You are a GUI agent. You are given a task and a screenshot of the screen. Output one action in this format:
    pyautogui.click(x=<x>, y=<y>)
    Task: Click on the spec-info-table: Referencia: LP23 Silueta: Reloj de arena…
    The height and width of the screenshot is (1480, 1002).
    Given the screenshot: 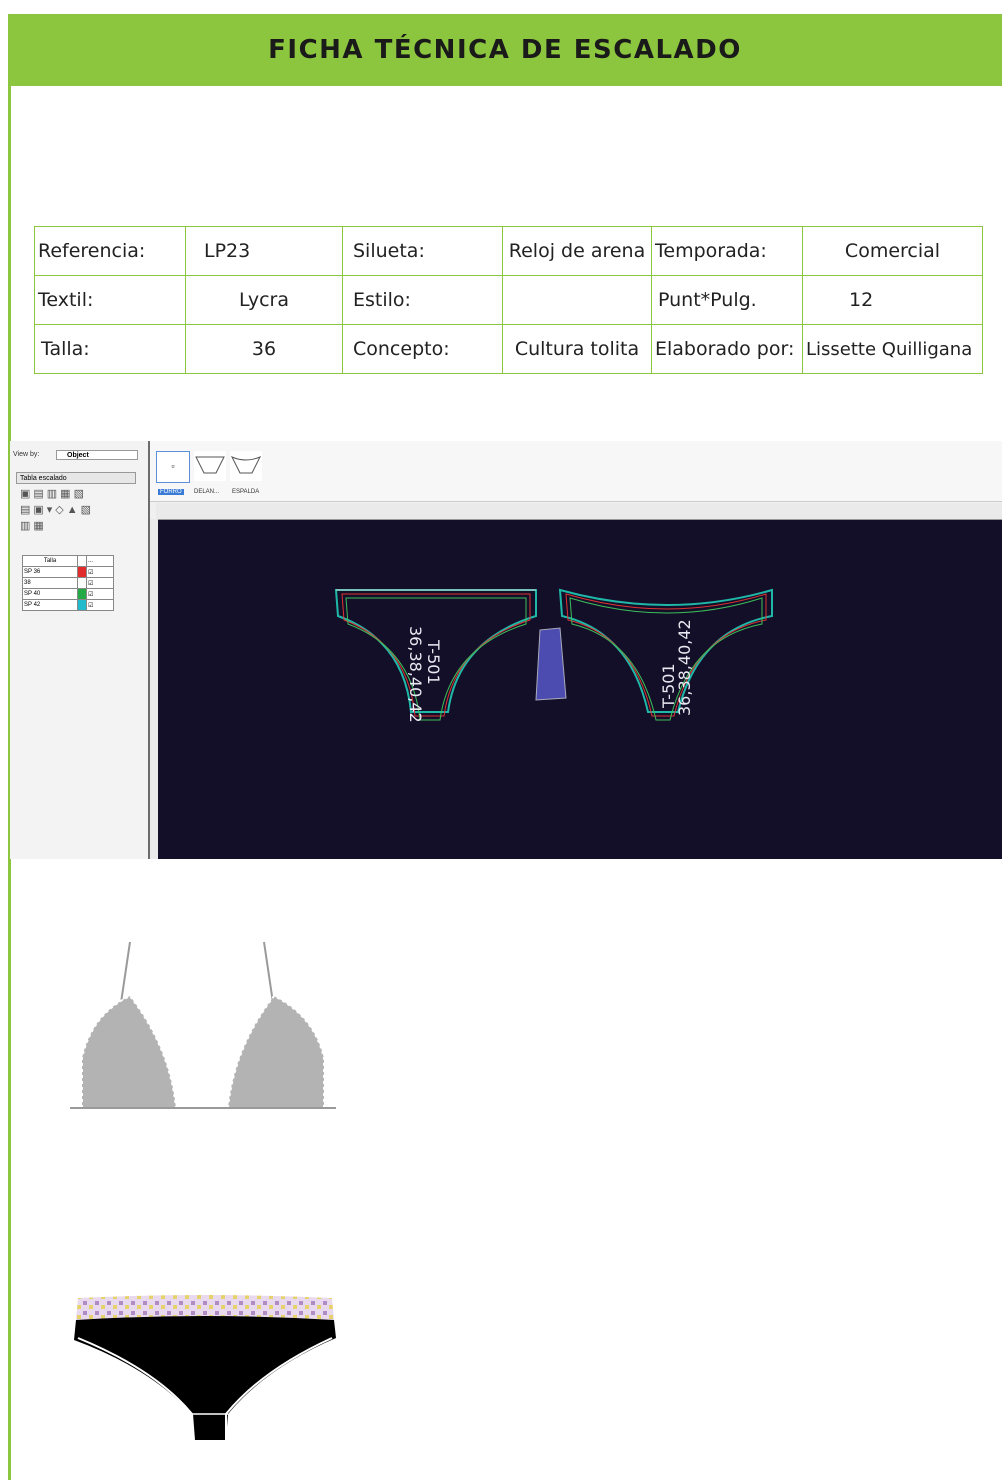 What is the action you would take?
    pyautogui.click(x=508, y=300)
    